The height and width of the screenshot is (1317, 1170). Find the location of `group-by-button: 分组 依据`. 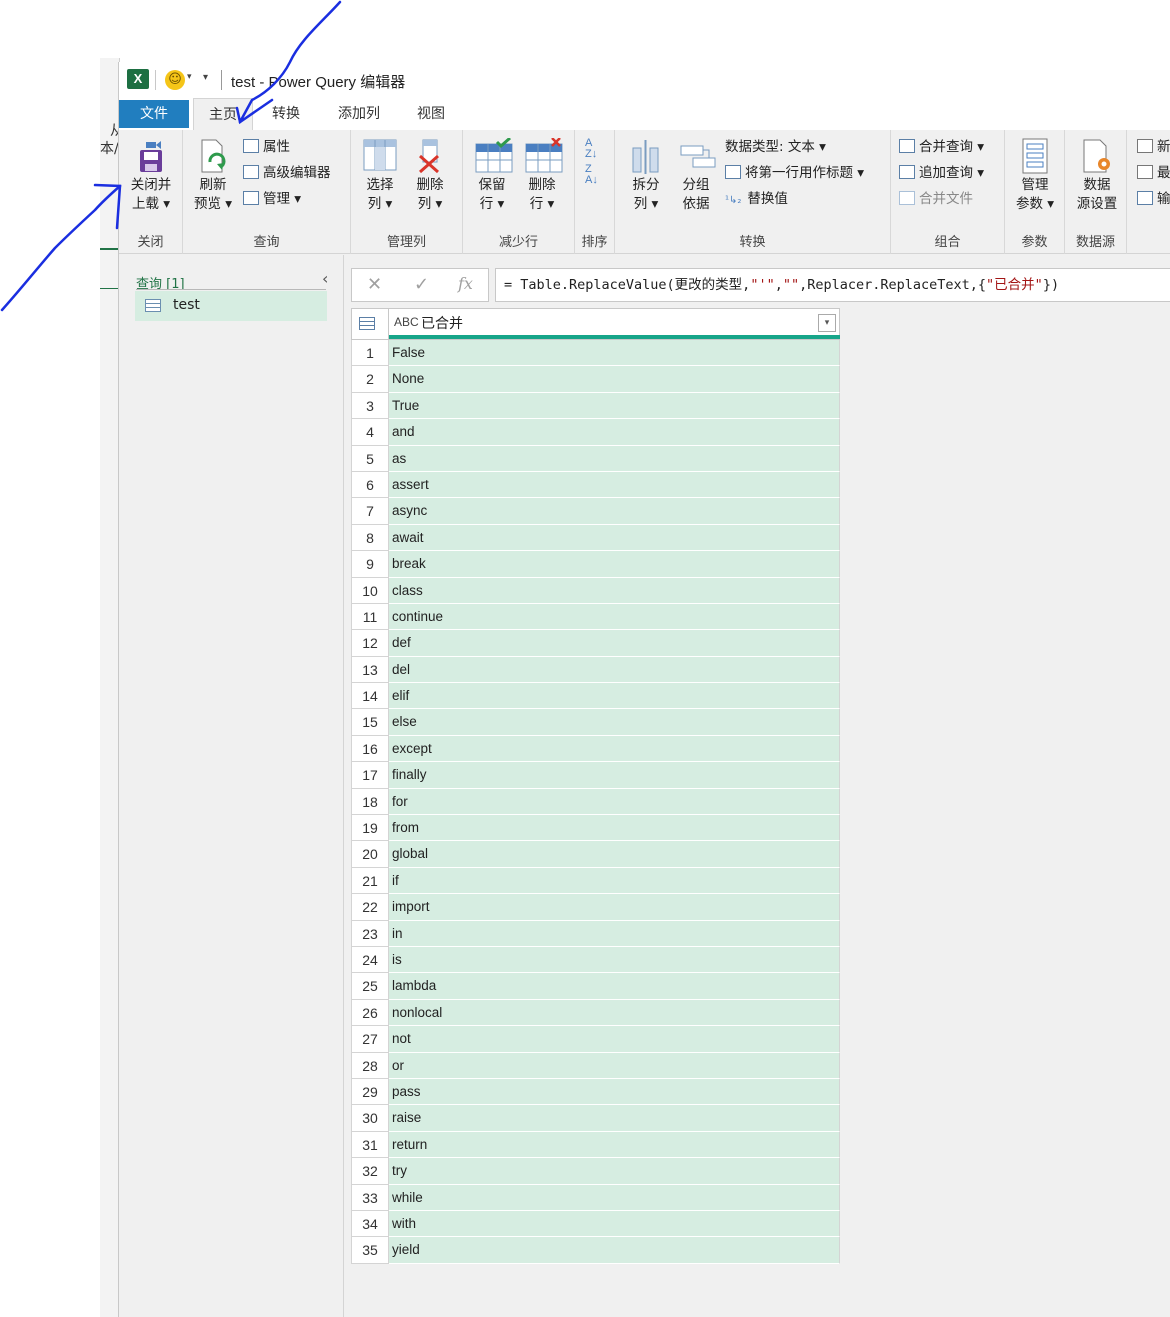

group-by-button: 分组 依据 is located at coordinates (696, 176).